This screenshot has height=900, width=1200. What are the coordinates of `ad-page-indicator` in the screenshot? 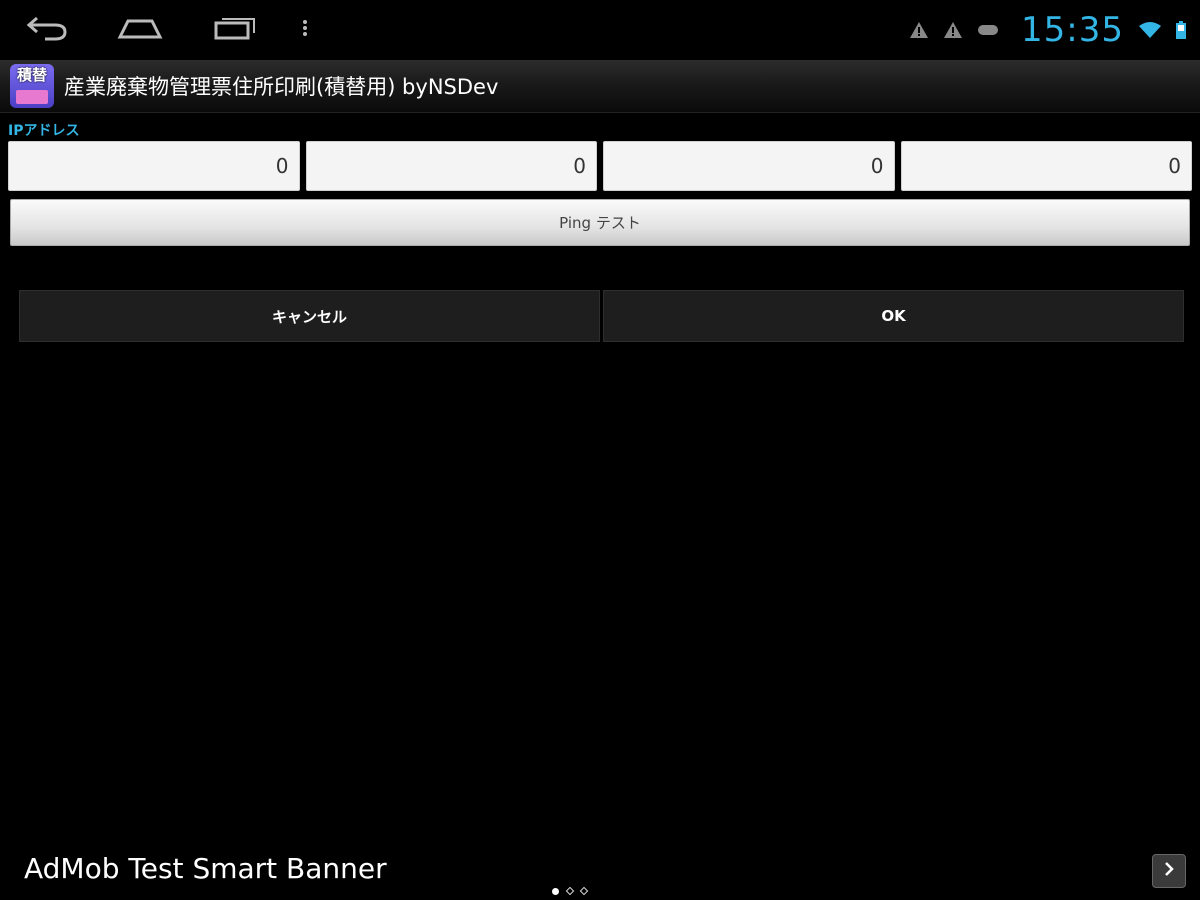 It's located at (570, 891).